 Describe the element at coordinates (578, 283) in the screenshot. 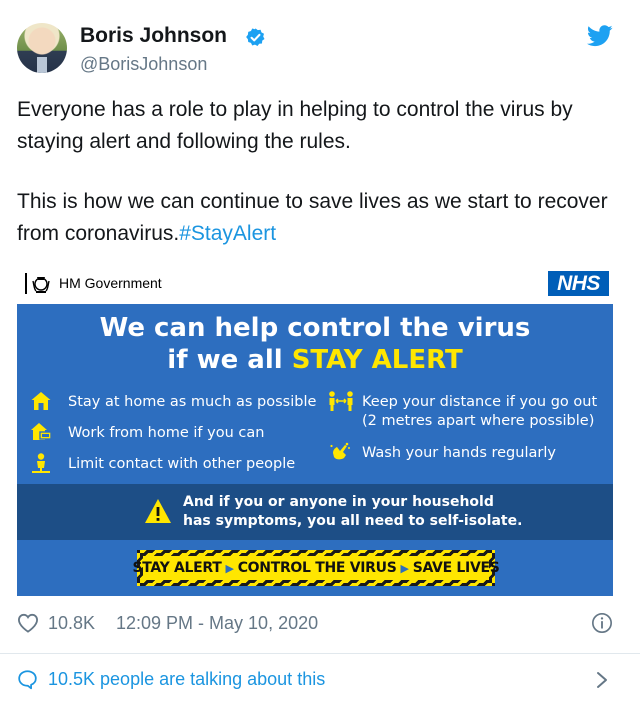

I see `nhs-logo: NHS` at that location.